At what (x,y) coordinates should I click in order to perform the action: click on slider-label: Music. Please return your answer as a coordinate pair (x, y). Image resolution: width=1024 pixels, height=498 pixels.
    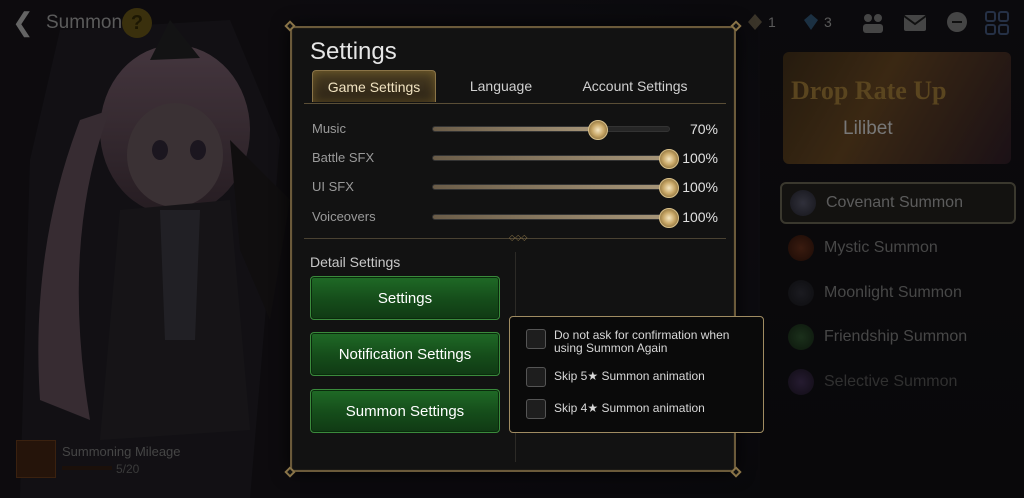
    Looking at the image, I should click on (329, 128).